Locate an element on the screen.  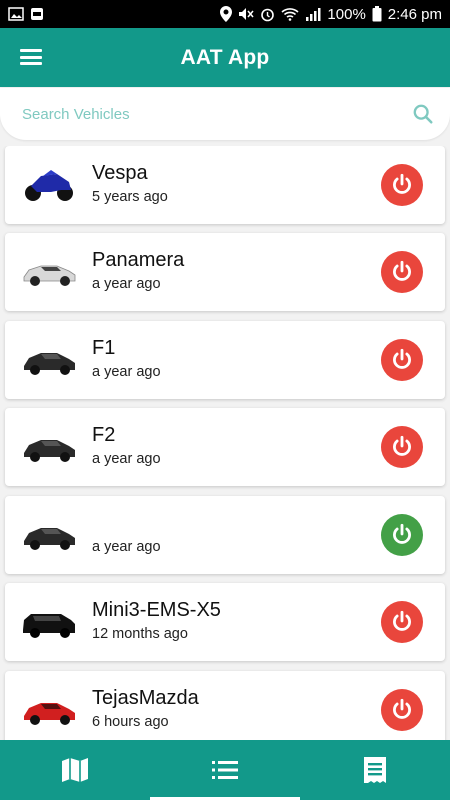
vehicle-last-seen: 12 months ago is located at coordinates (140, 634).